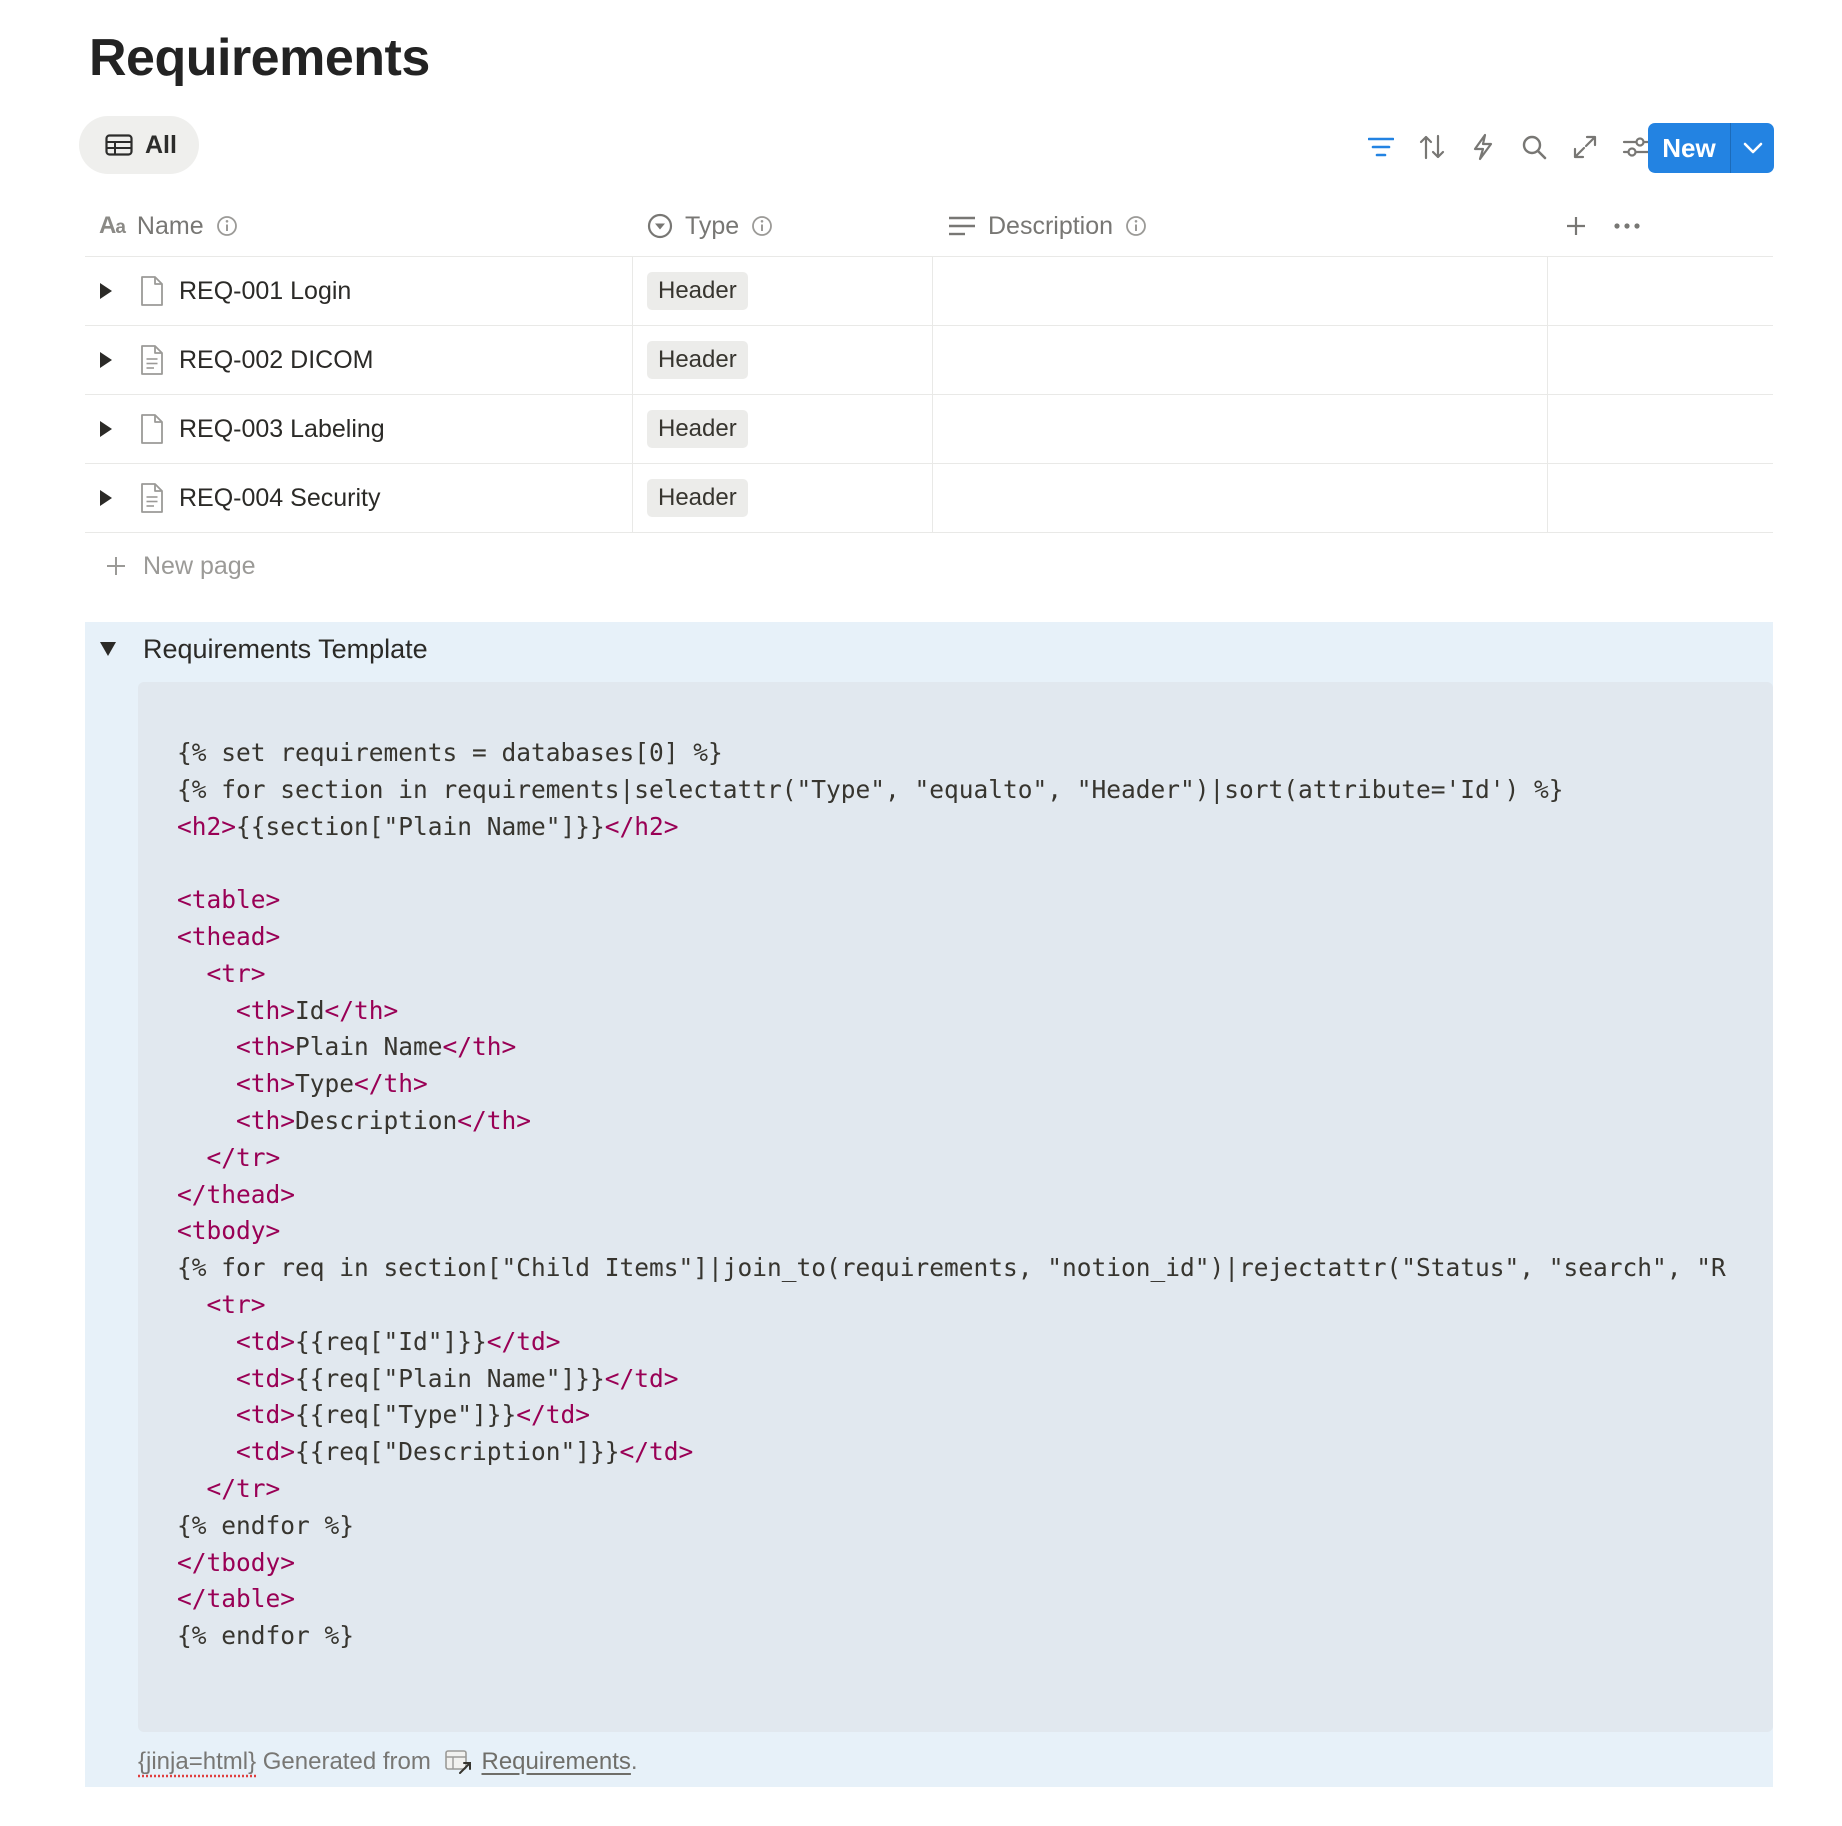 This screenshot has width=1842, height=1826. I want to click on column-header-type: Type, so click(710, 226).